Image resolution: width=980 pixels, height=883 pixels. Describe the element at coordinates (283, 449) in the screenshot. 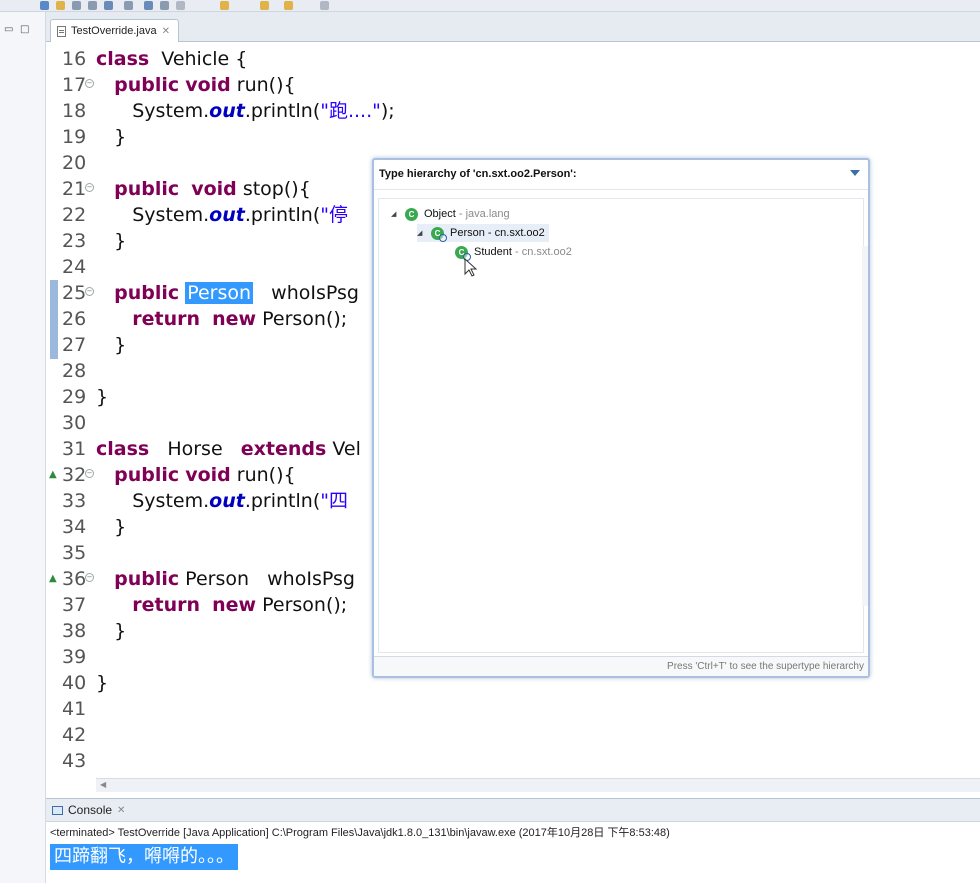

I see `code-token: extends` at that location.